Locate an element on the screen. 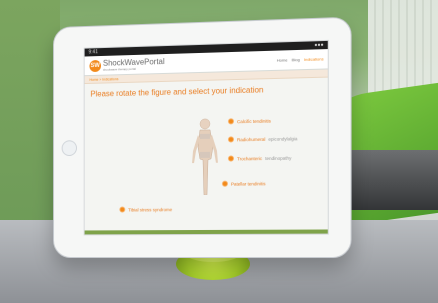  hotspot-label: Patellar tendinitis is located at coordinates (248, 183).